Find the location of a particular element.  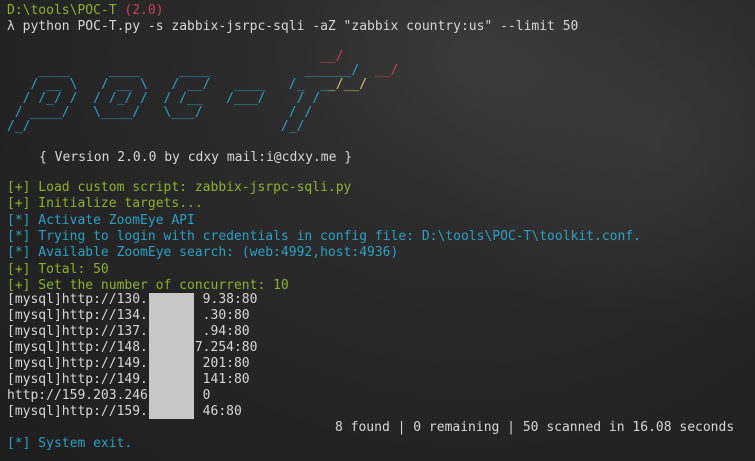

log-line: [+] Total: 50 is located at coordinates (58, 269).